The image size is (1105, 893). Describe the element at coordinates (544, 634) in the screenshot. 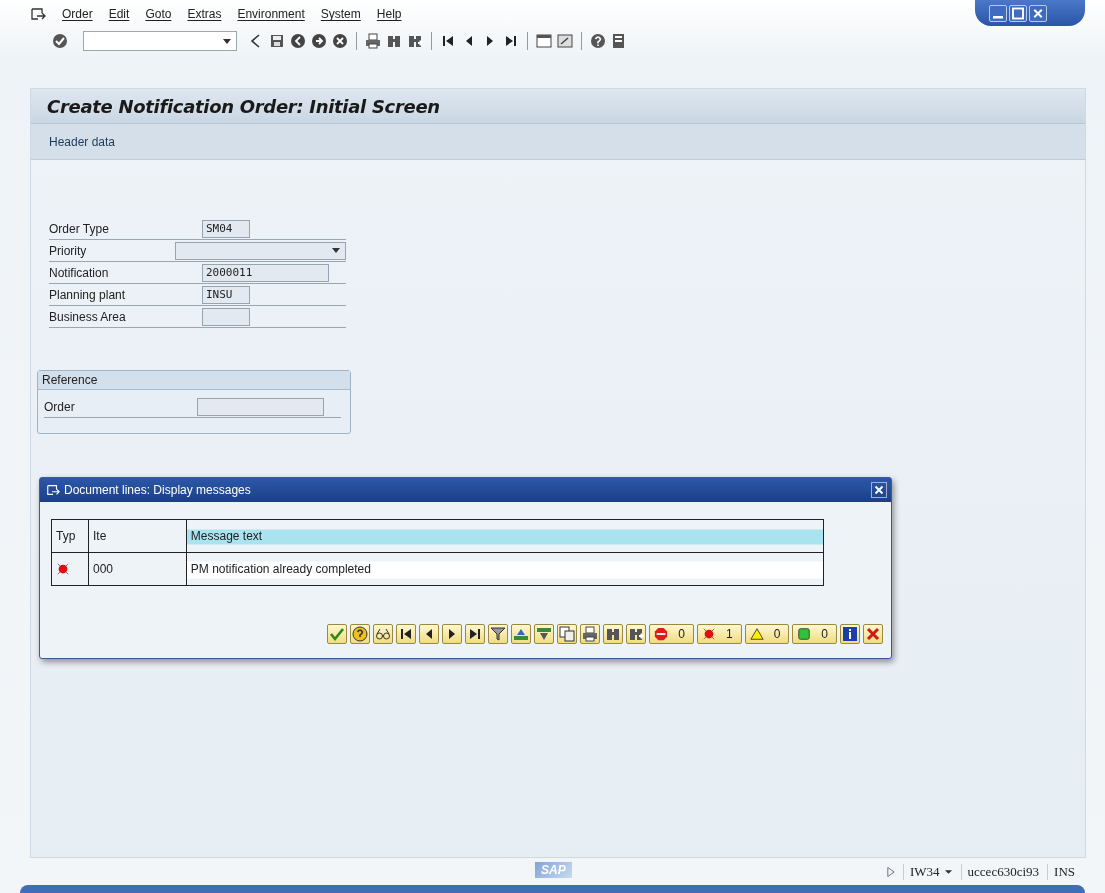

I see `sort-icon` at that location.